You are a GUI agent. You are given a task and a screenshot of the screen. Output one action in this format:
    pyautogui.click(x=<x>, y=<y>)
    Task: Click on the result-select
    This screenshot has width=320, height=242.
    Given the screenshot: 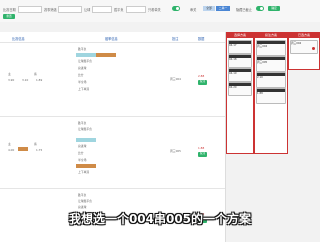 What is the action you would take?
    pyautogui.click(x=136, y=9)
    